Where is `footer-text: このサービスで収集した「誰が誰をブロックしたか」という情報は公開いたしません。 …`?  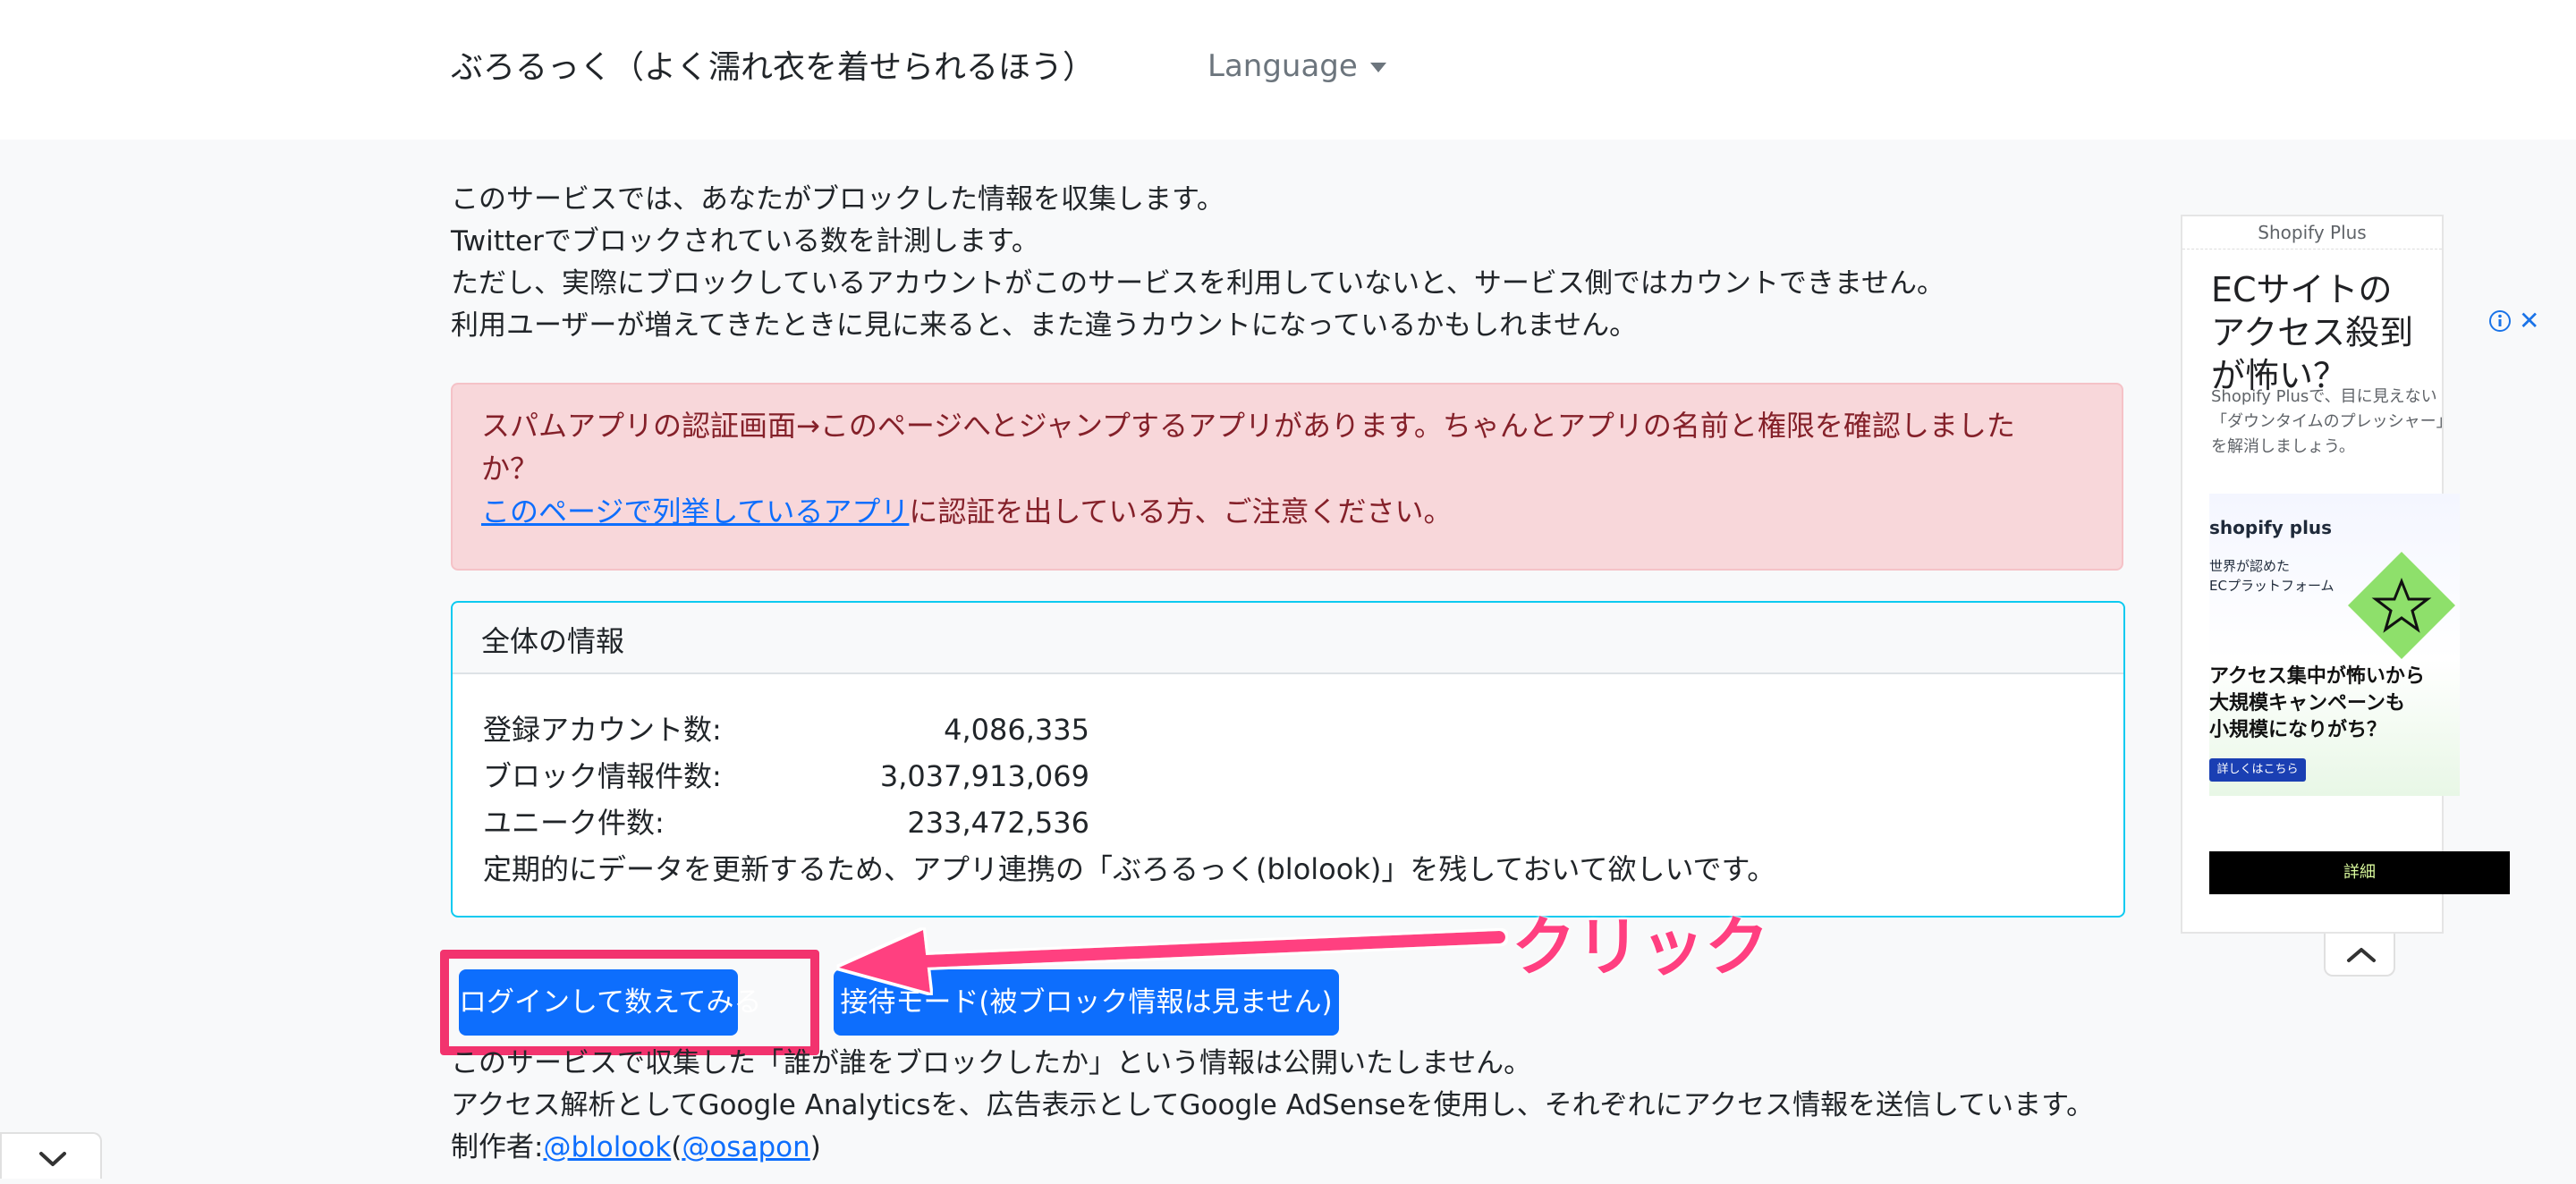
footer-text: このサービスで収集した「誰が誰をブロックしたか」という情報は公開いたしません。 … is located at coordinates (1272, 1106).